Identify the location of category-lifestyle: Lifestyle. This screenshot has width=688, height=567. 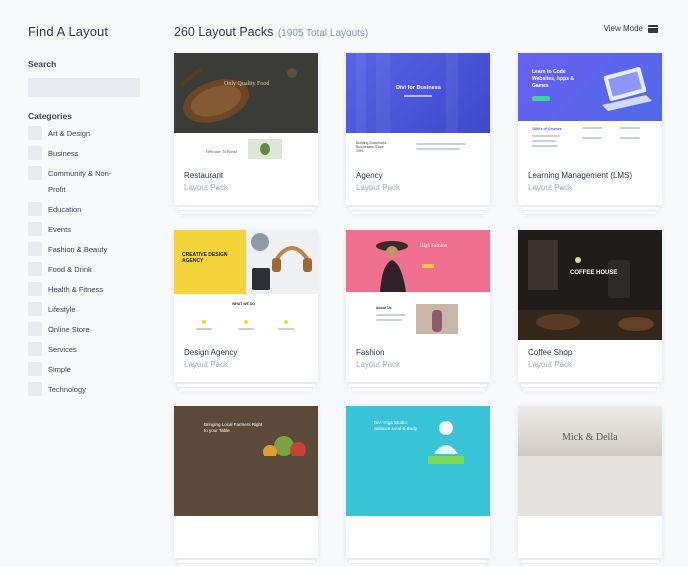
(94, 310).